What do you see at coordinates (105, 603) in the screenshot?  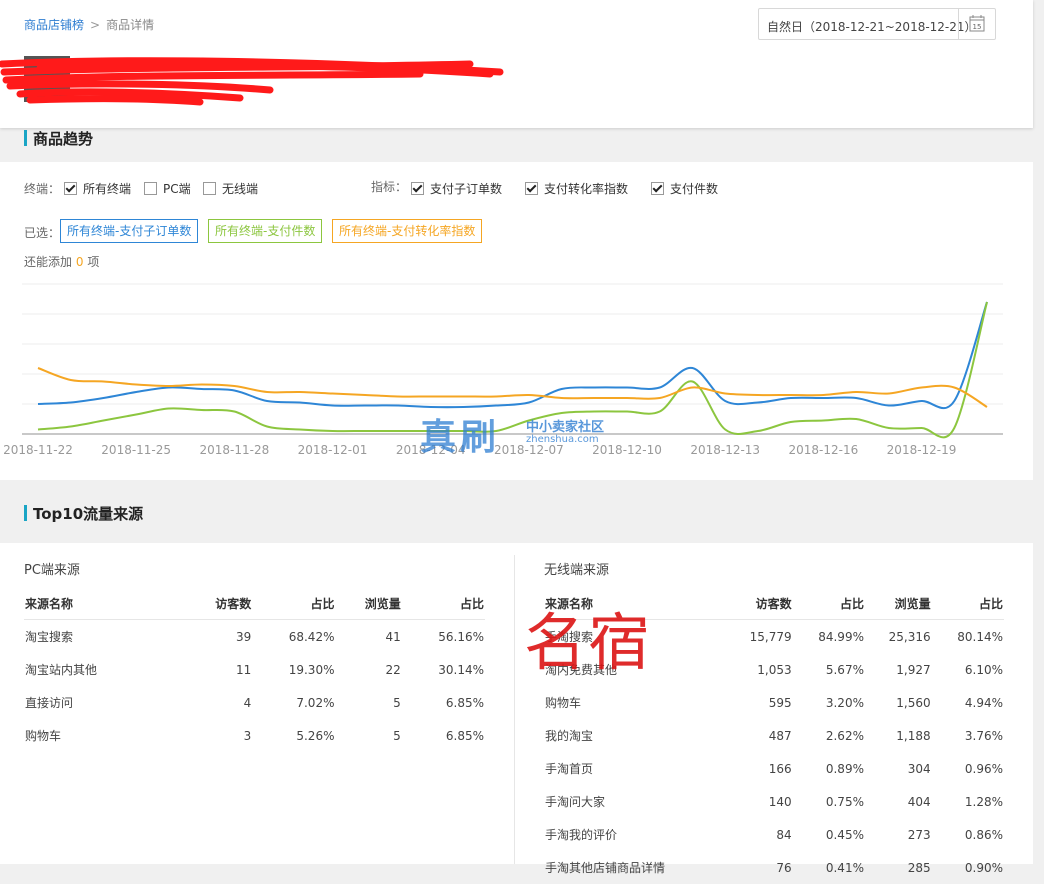 I see `col-header: 来源名称` at bounding box center [105, 603].